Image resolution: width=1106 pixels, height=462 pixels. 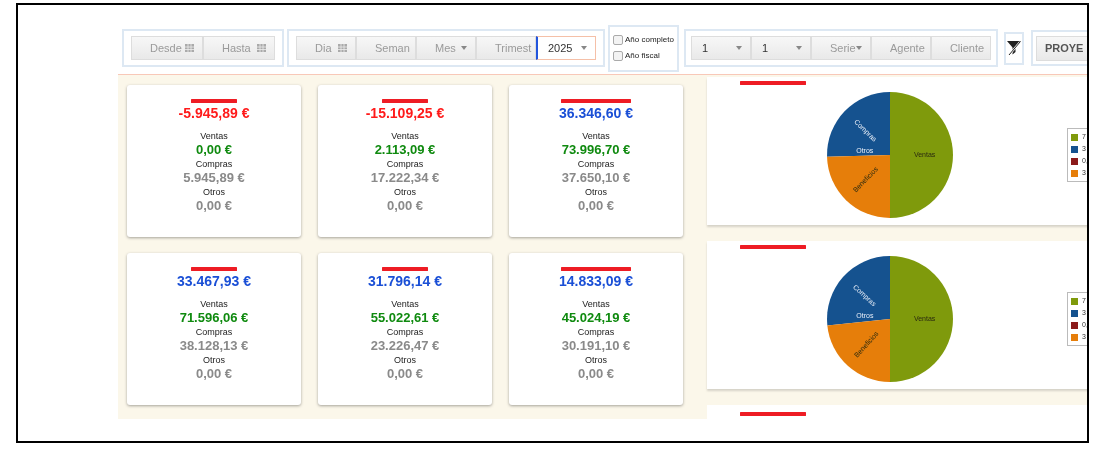 I want to click on metric-value: 71.596,06 €, so click(x=214, y=318).